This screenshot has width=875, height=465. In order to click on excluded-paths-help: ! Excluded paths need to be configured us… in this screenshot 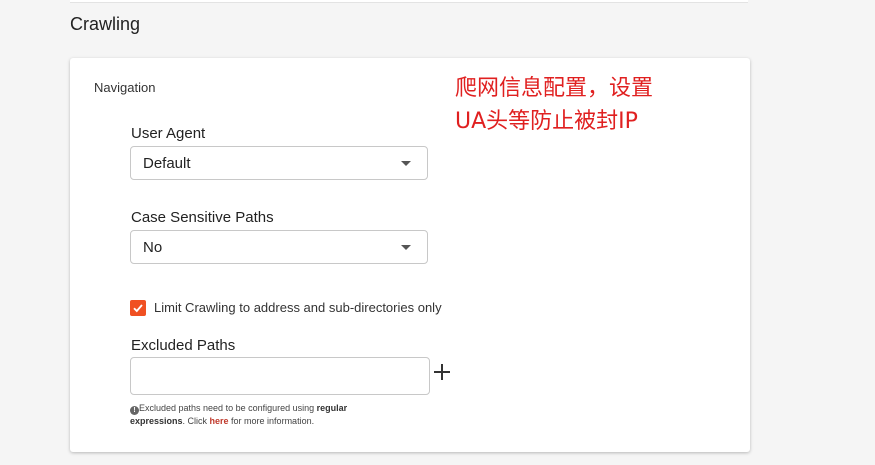, I will do `click(265, 414)`.